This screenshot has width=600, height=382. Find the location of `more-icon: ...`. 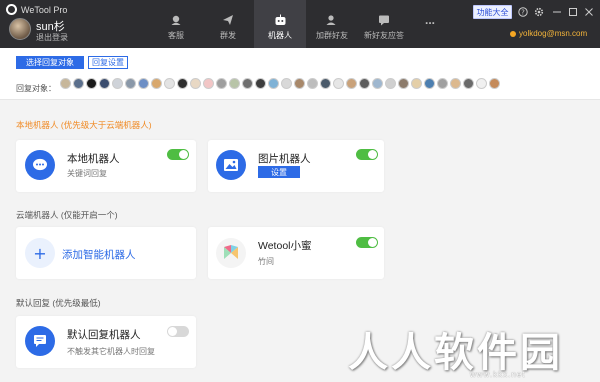

more-icon: ... is located at coordinates (429, 20).